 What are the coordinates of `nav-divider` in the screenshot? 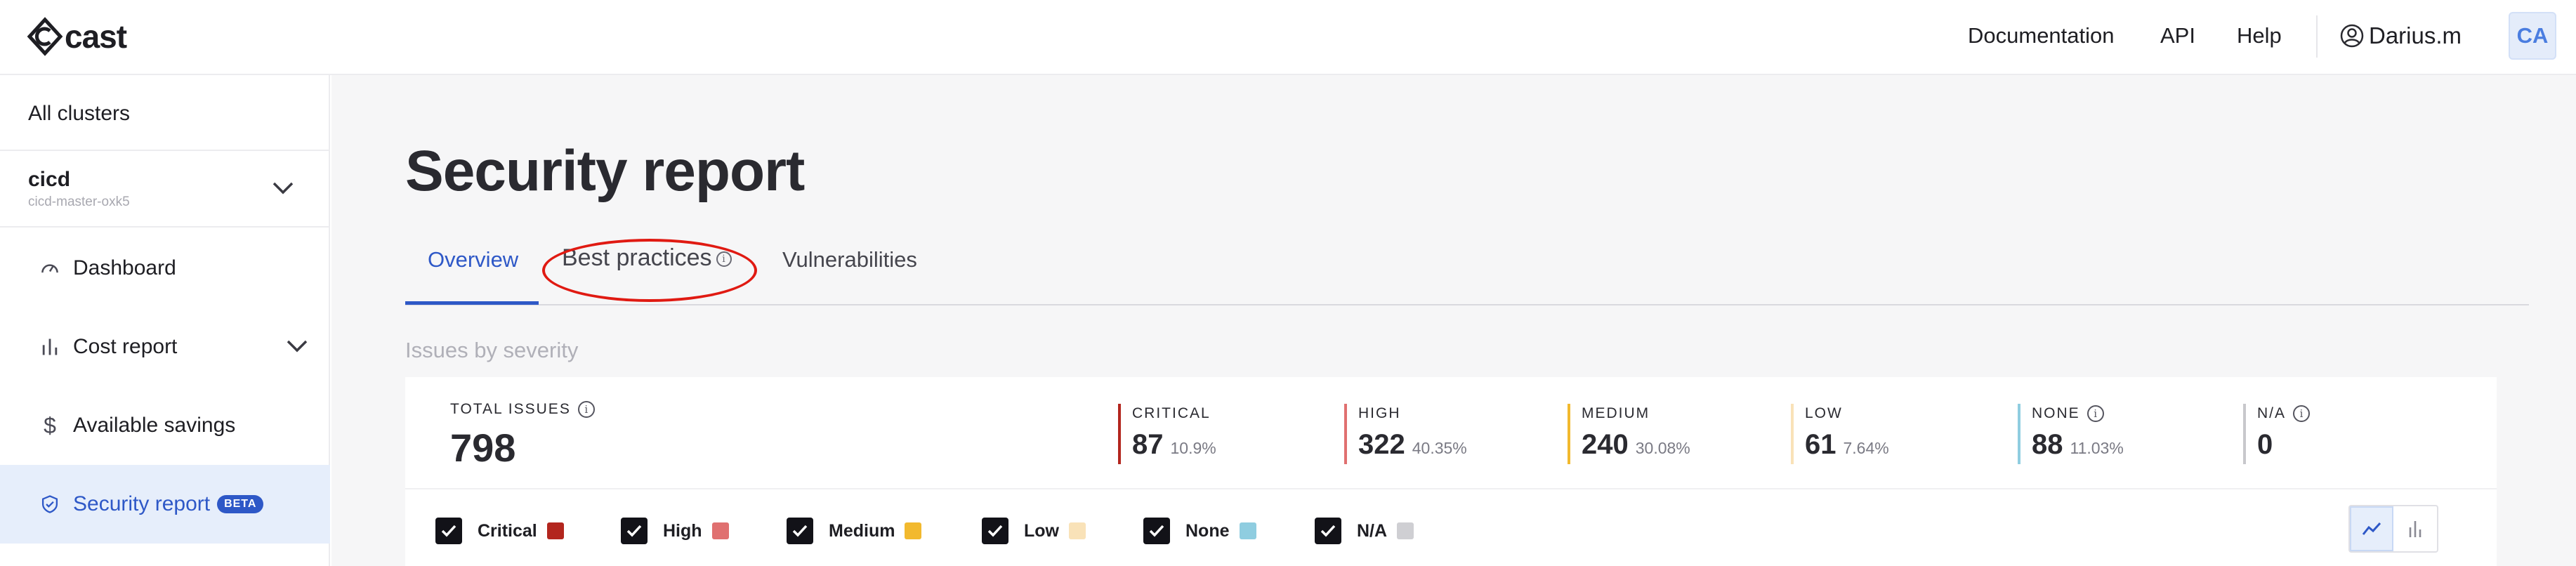 It's located at (2317, 36).